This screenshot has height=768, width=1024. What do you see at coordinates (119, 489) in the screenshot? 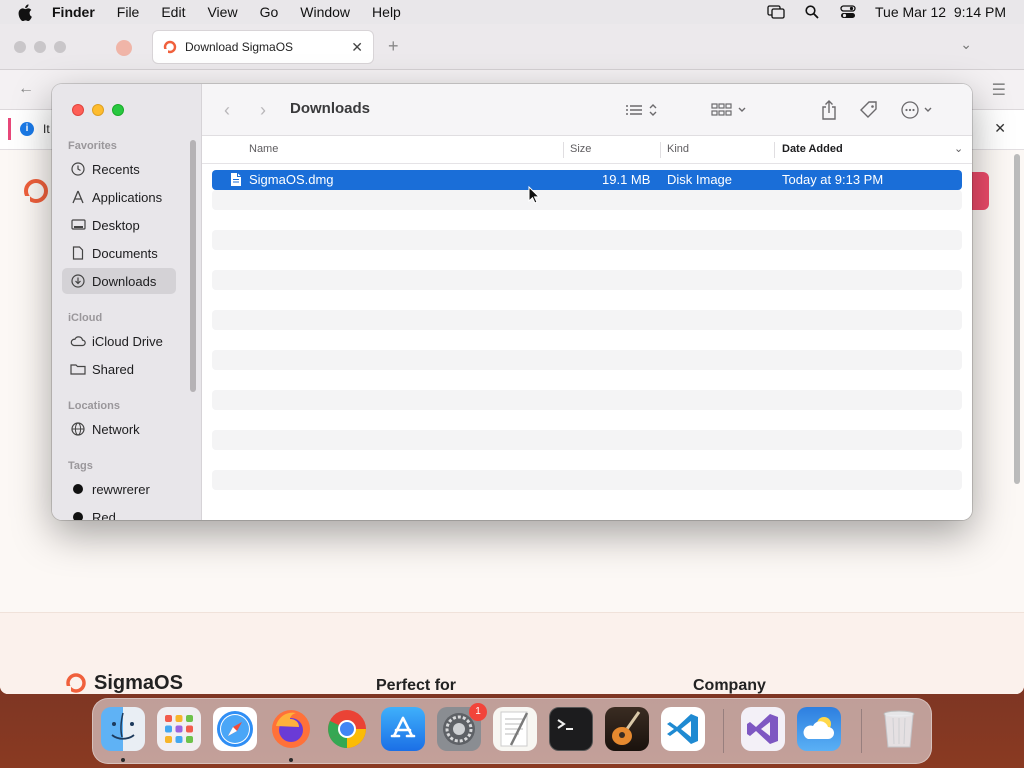
I see `sidebar-item-tag-rewwrerer: rewwrerer` at bounding box center [119, 489].